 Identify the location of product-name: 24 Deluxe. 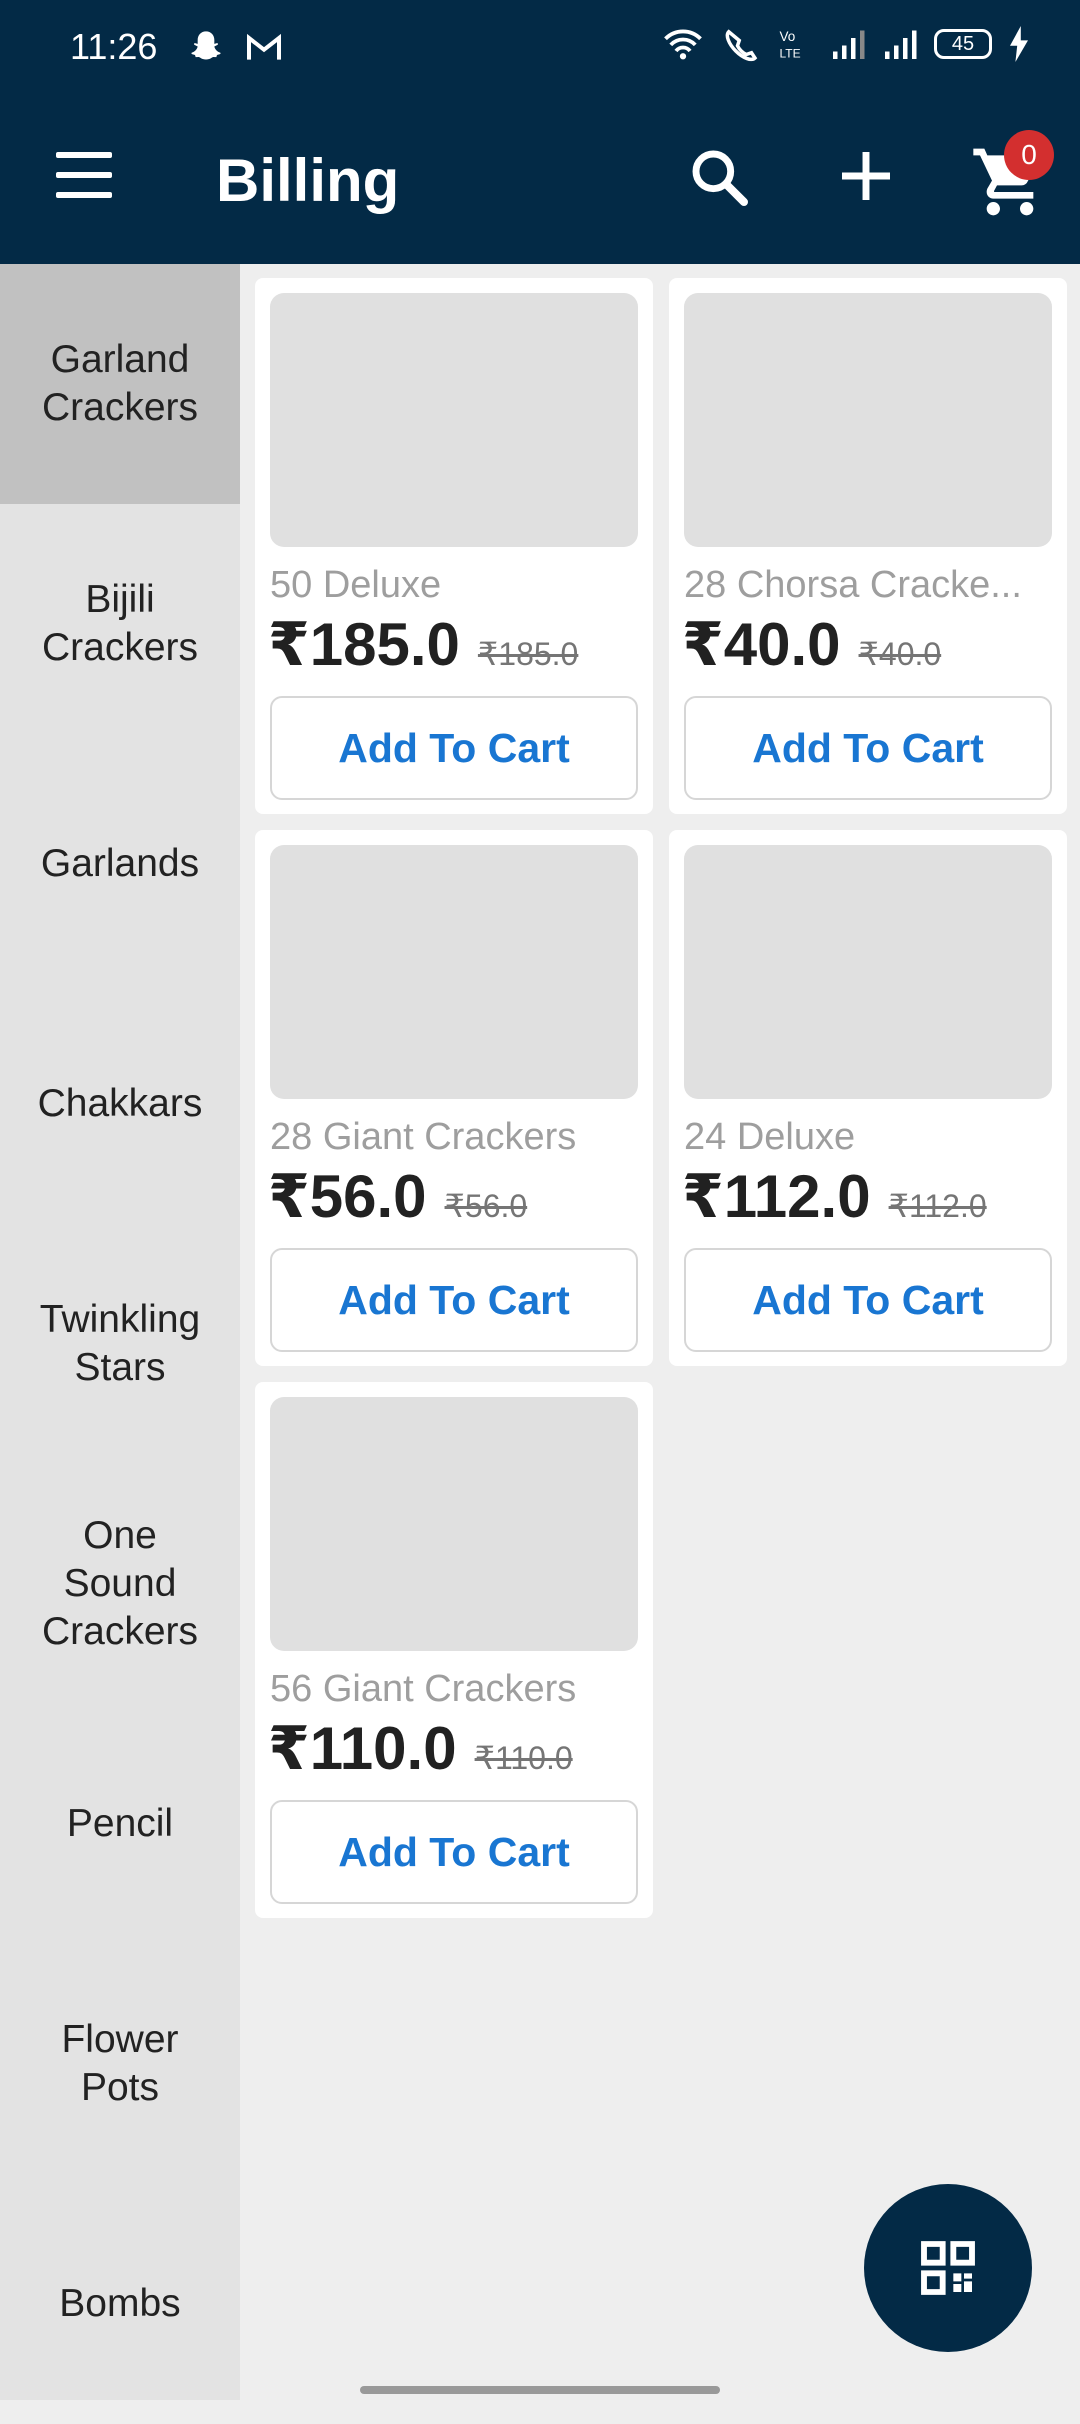
(770, 1137).